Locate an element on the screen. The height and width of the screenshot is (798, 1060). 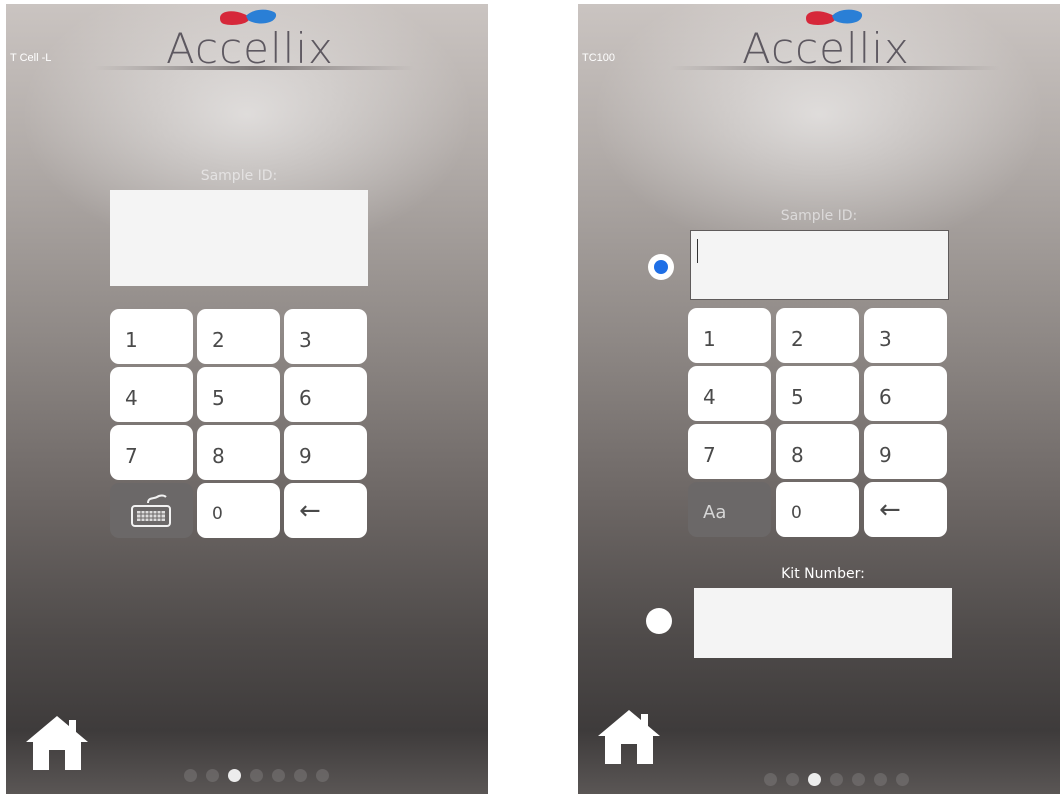
keyboard-toggle-button is located at coordinates (151, 510).